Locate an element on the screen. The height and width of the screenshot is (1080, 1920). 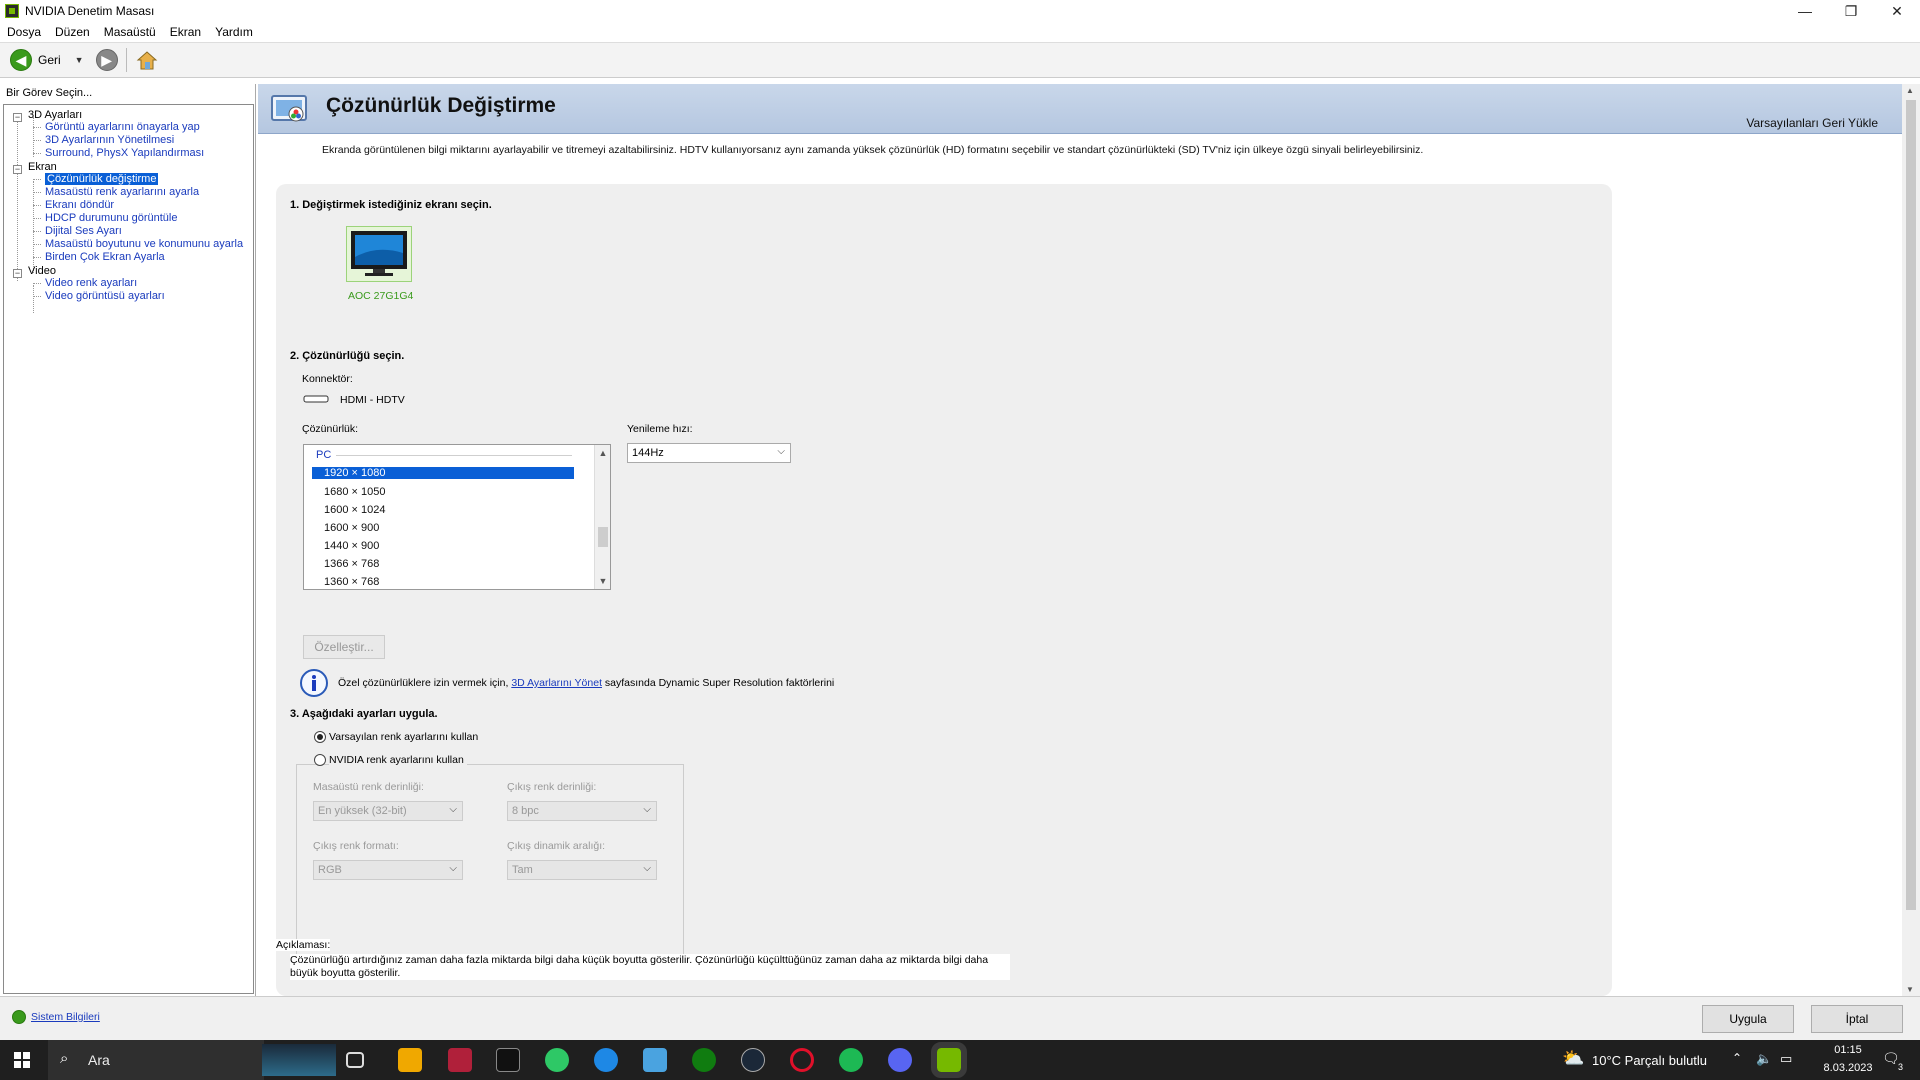
dynamic-range-value: Tam is located at coordinates (522, 870).